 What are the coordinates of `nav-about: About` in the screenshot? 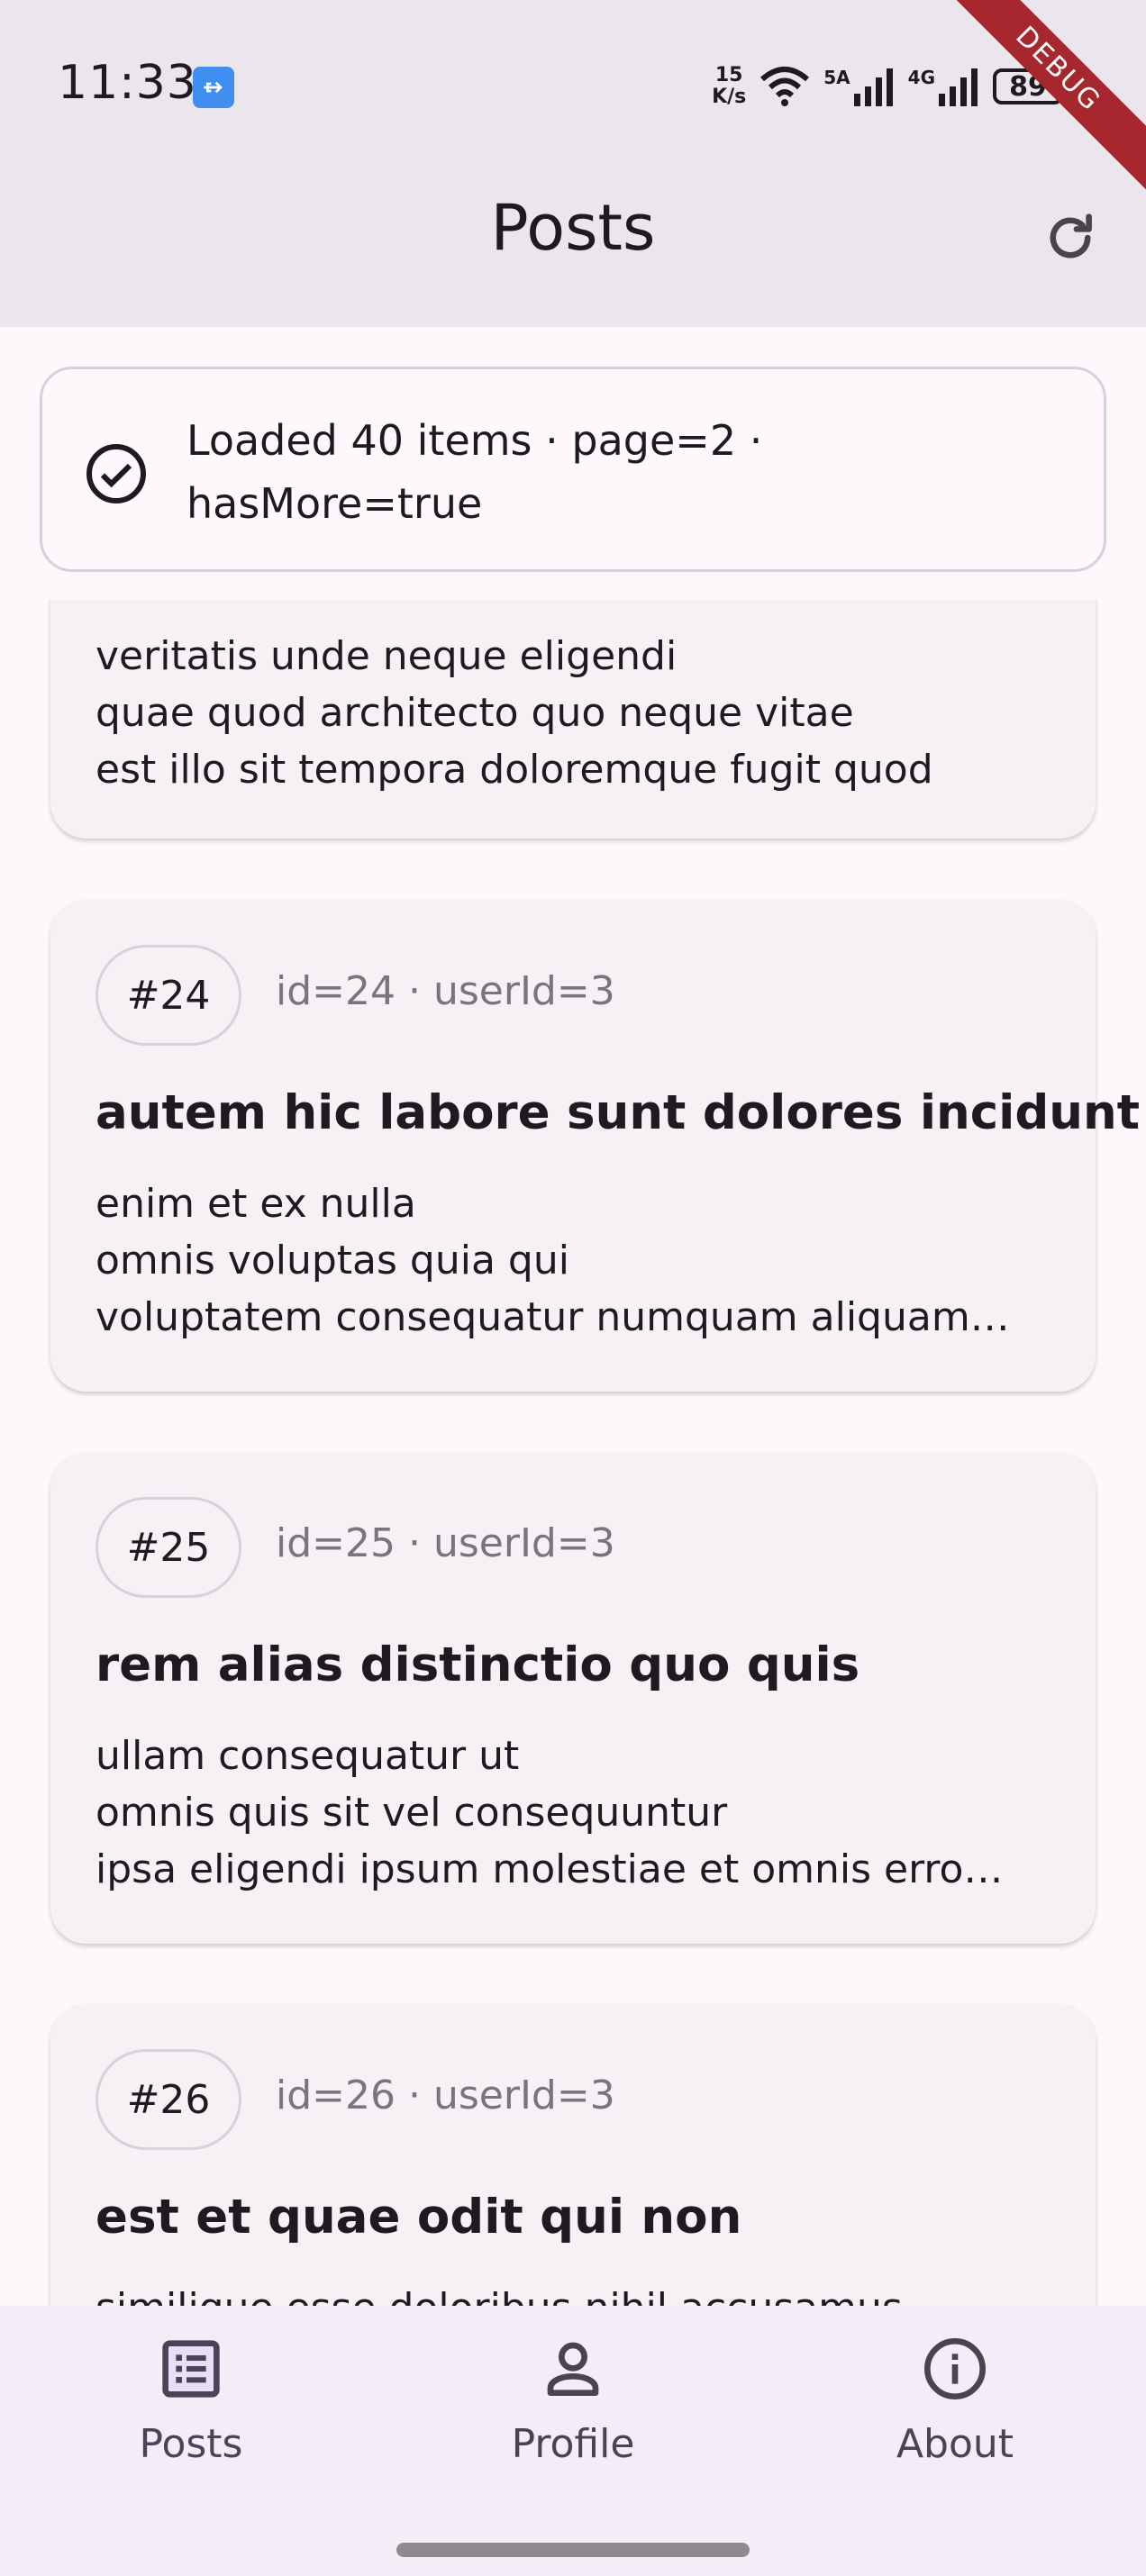 It's located at (955, 2423).